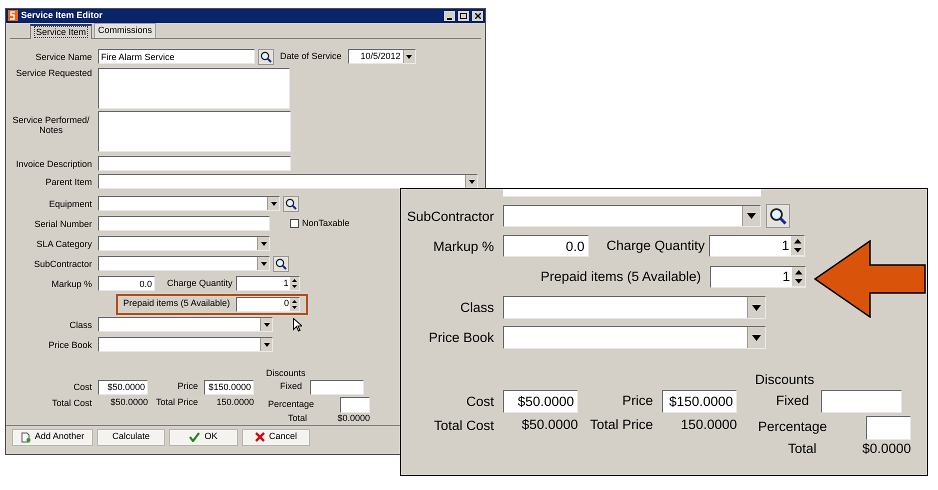 Image resolution: width=938 pixels, height=490 pixels. Describe the element at coordinates (25, 437) in the screenshot. I see `add-document-icon` at that location.